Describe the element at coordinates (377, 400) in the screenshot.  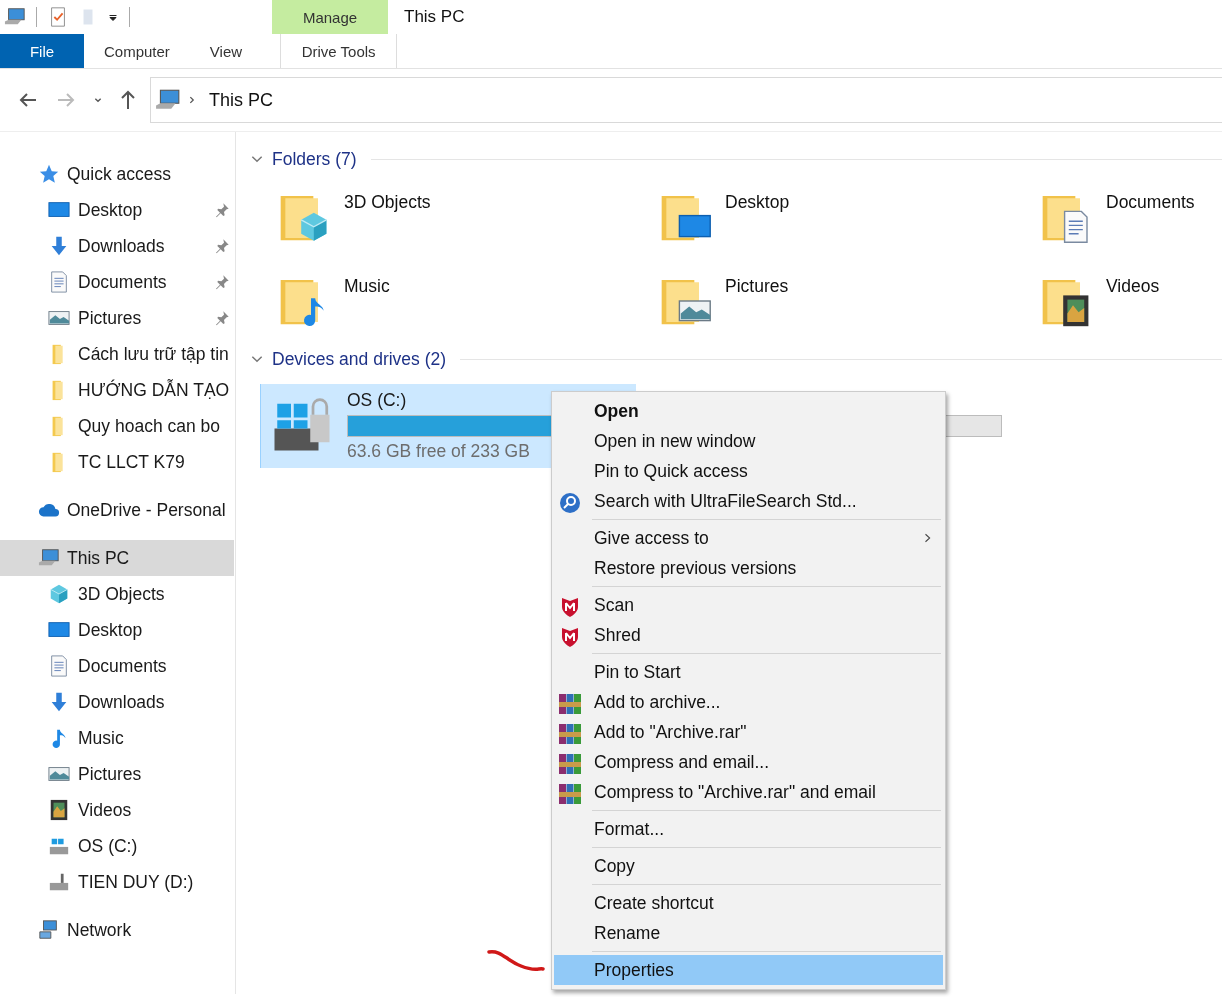
I see `drive-name: OS (C:)` at that location.